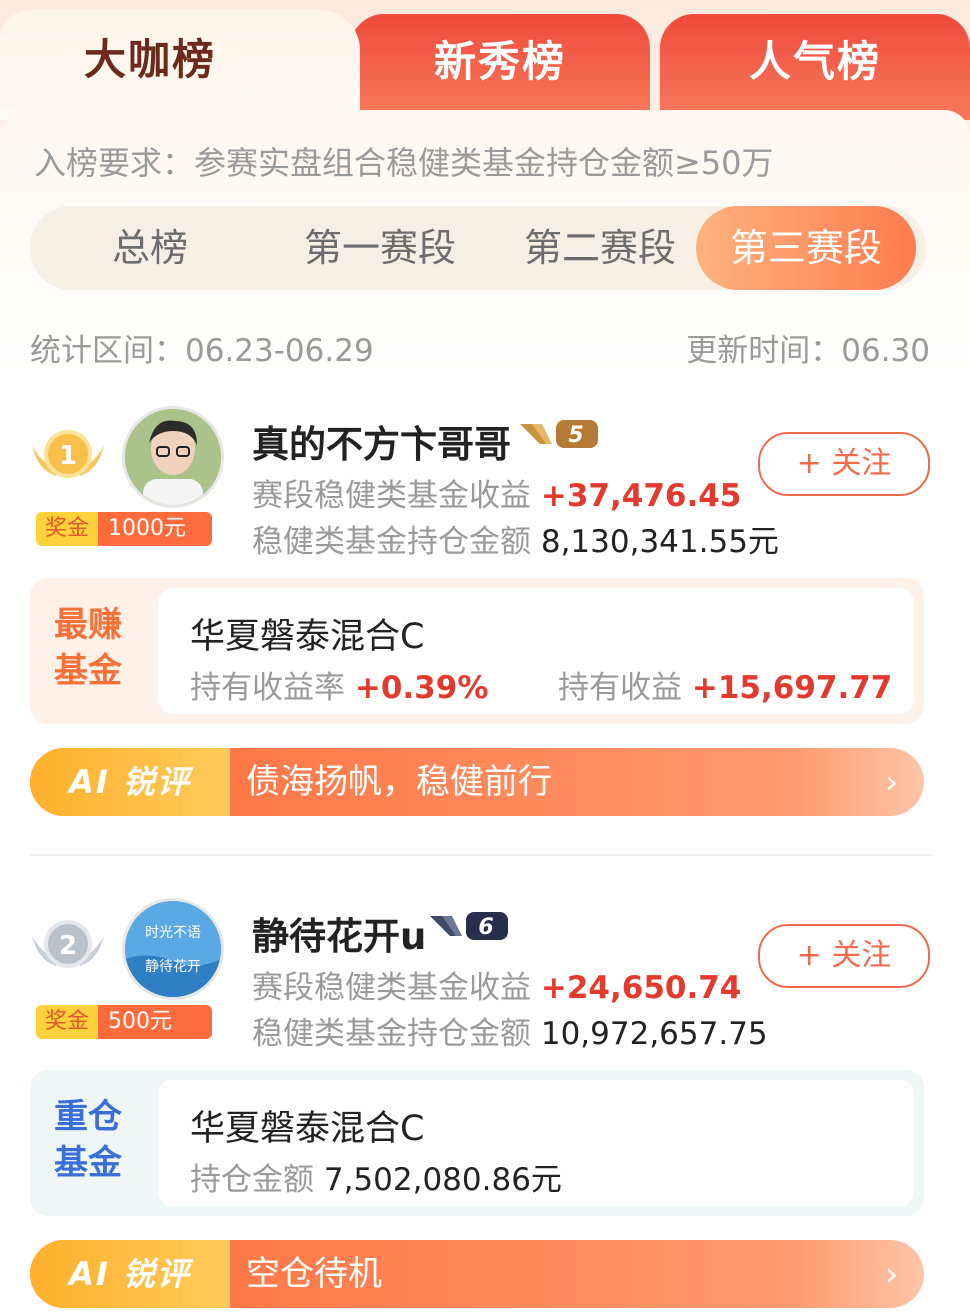  I want to click on v-level-badge-icon: 6, so click(469, 926).